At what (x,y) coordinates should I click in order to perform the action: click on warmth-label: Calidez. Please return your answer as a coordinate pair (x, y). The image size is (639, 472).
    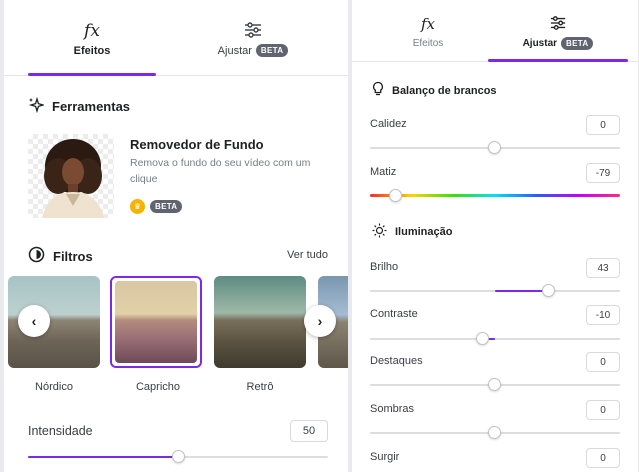
    Looking at the image, I should click on (388, 124).